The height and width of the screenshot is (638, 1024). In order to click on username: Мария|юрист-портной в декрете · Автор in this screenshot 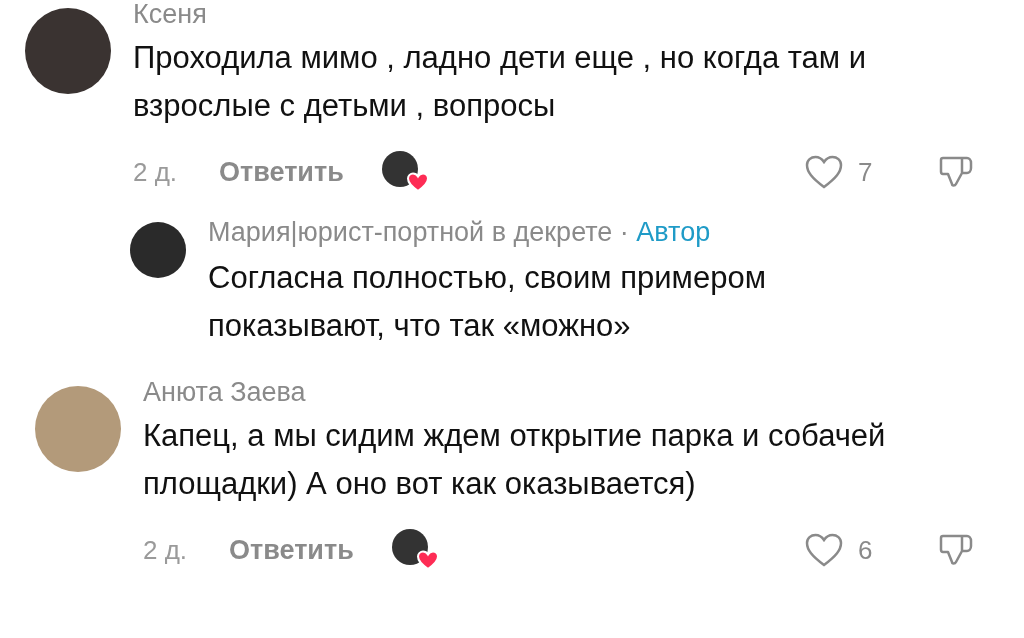, I will do `click(596, 232)`.